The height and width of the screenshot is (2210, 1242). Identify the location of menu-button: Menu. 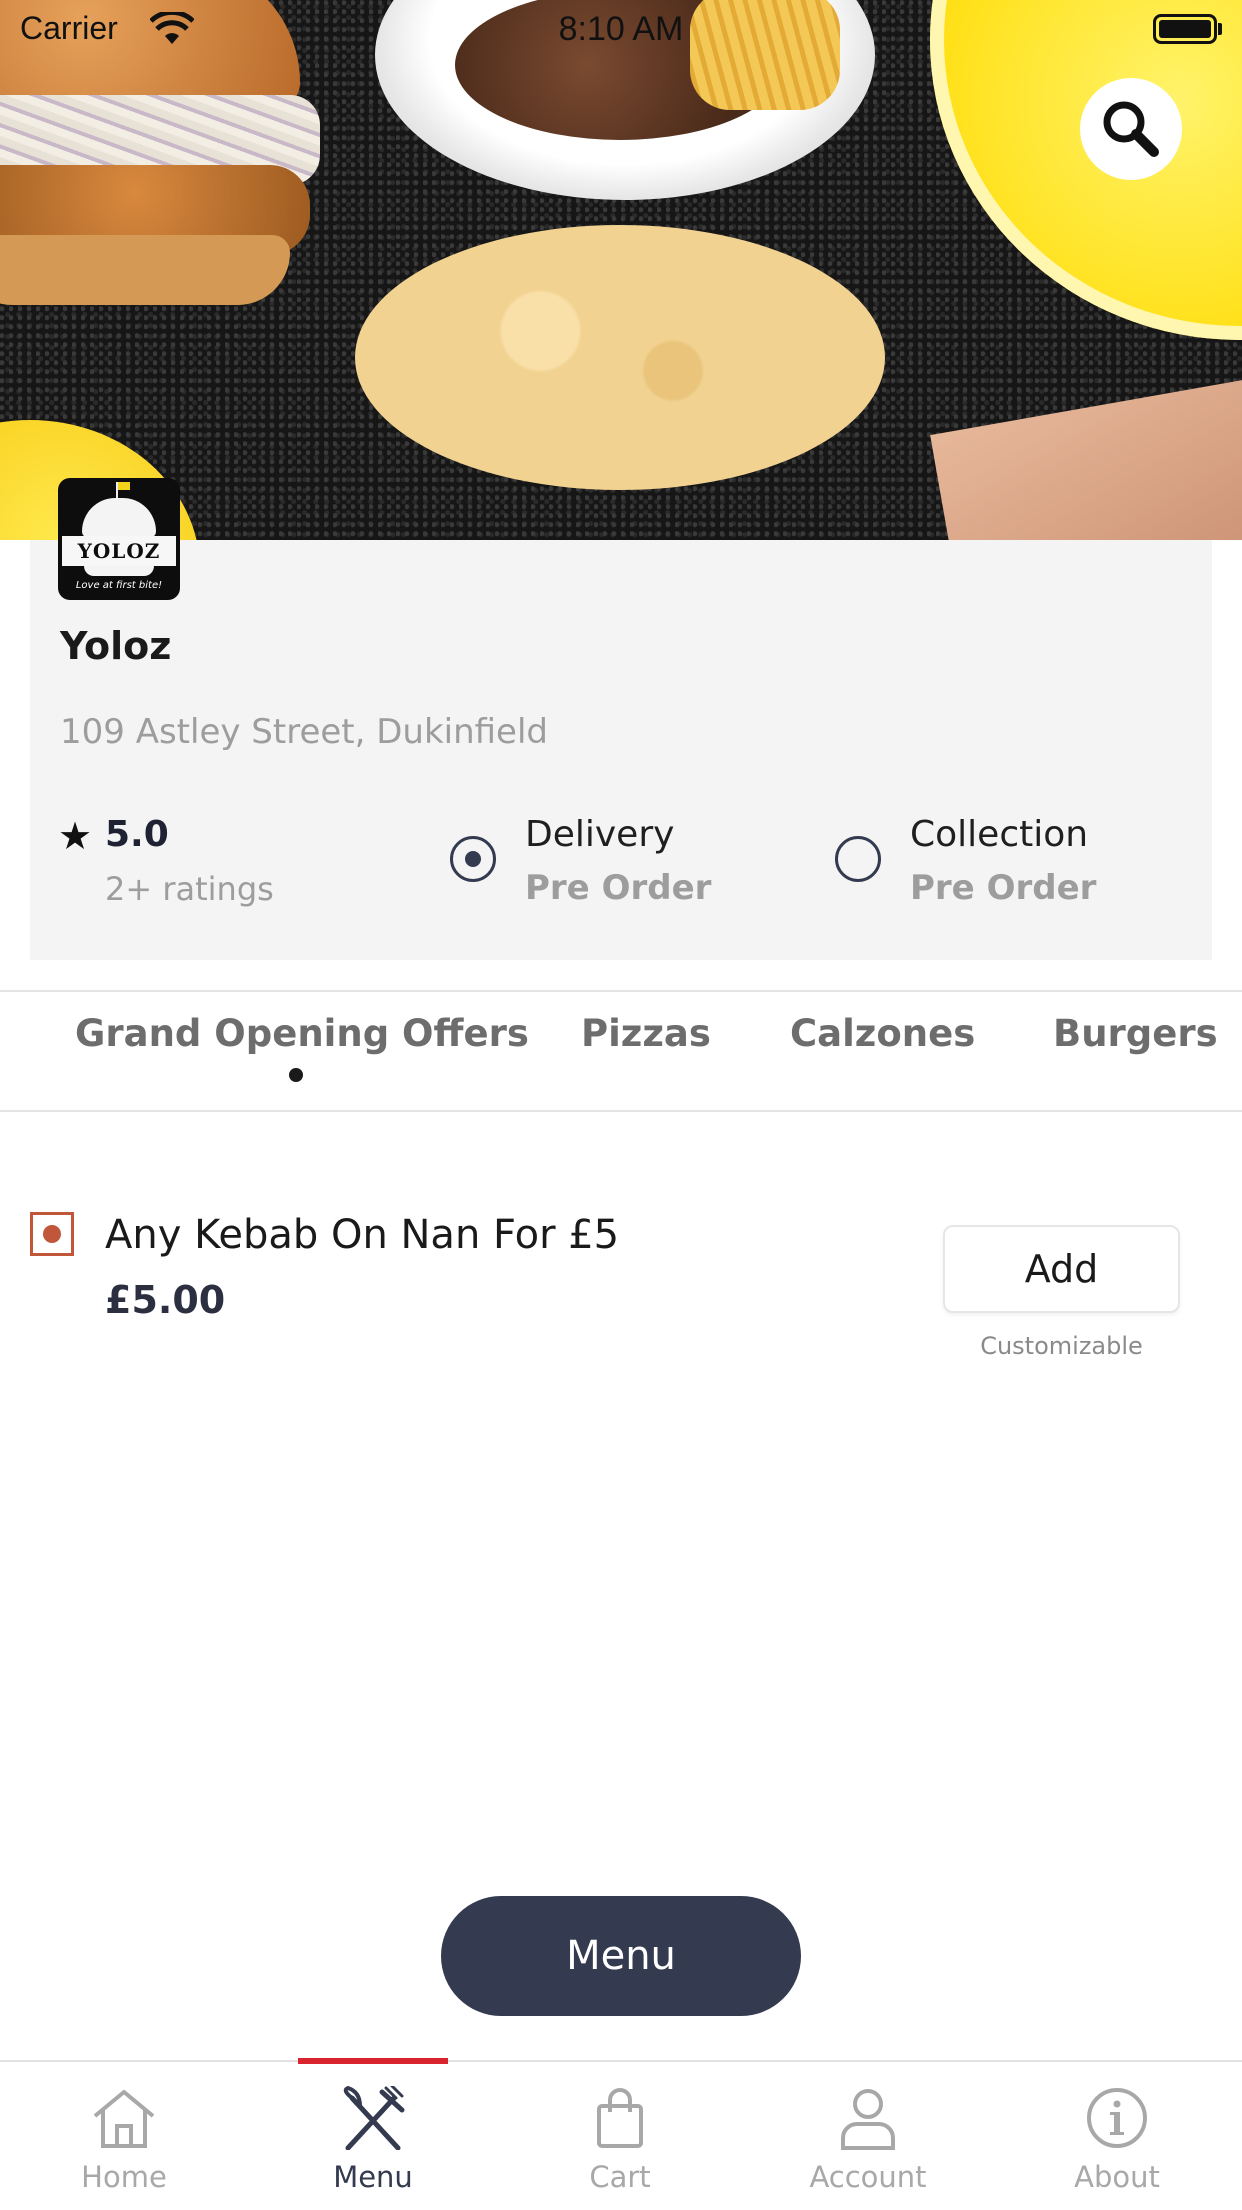
(621, 1956).